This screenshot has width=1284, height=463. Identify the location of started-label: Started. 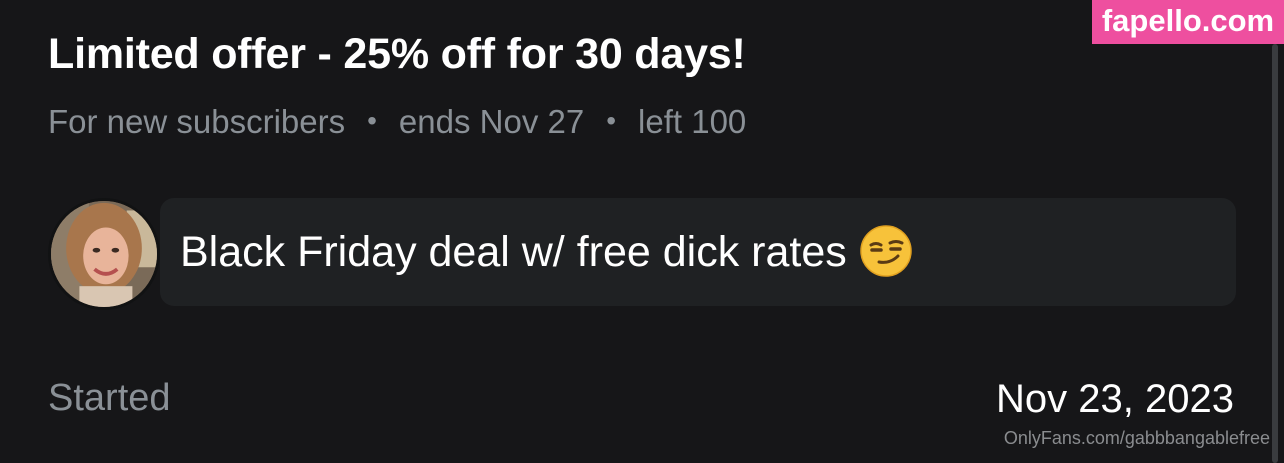
(109, 398).